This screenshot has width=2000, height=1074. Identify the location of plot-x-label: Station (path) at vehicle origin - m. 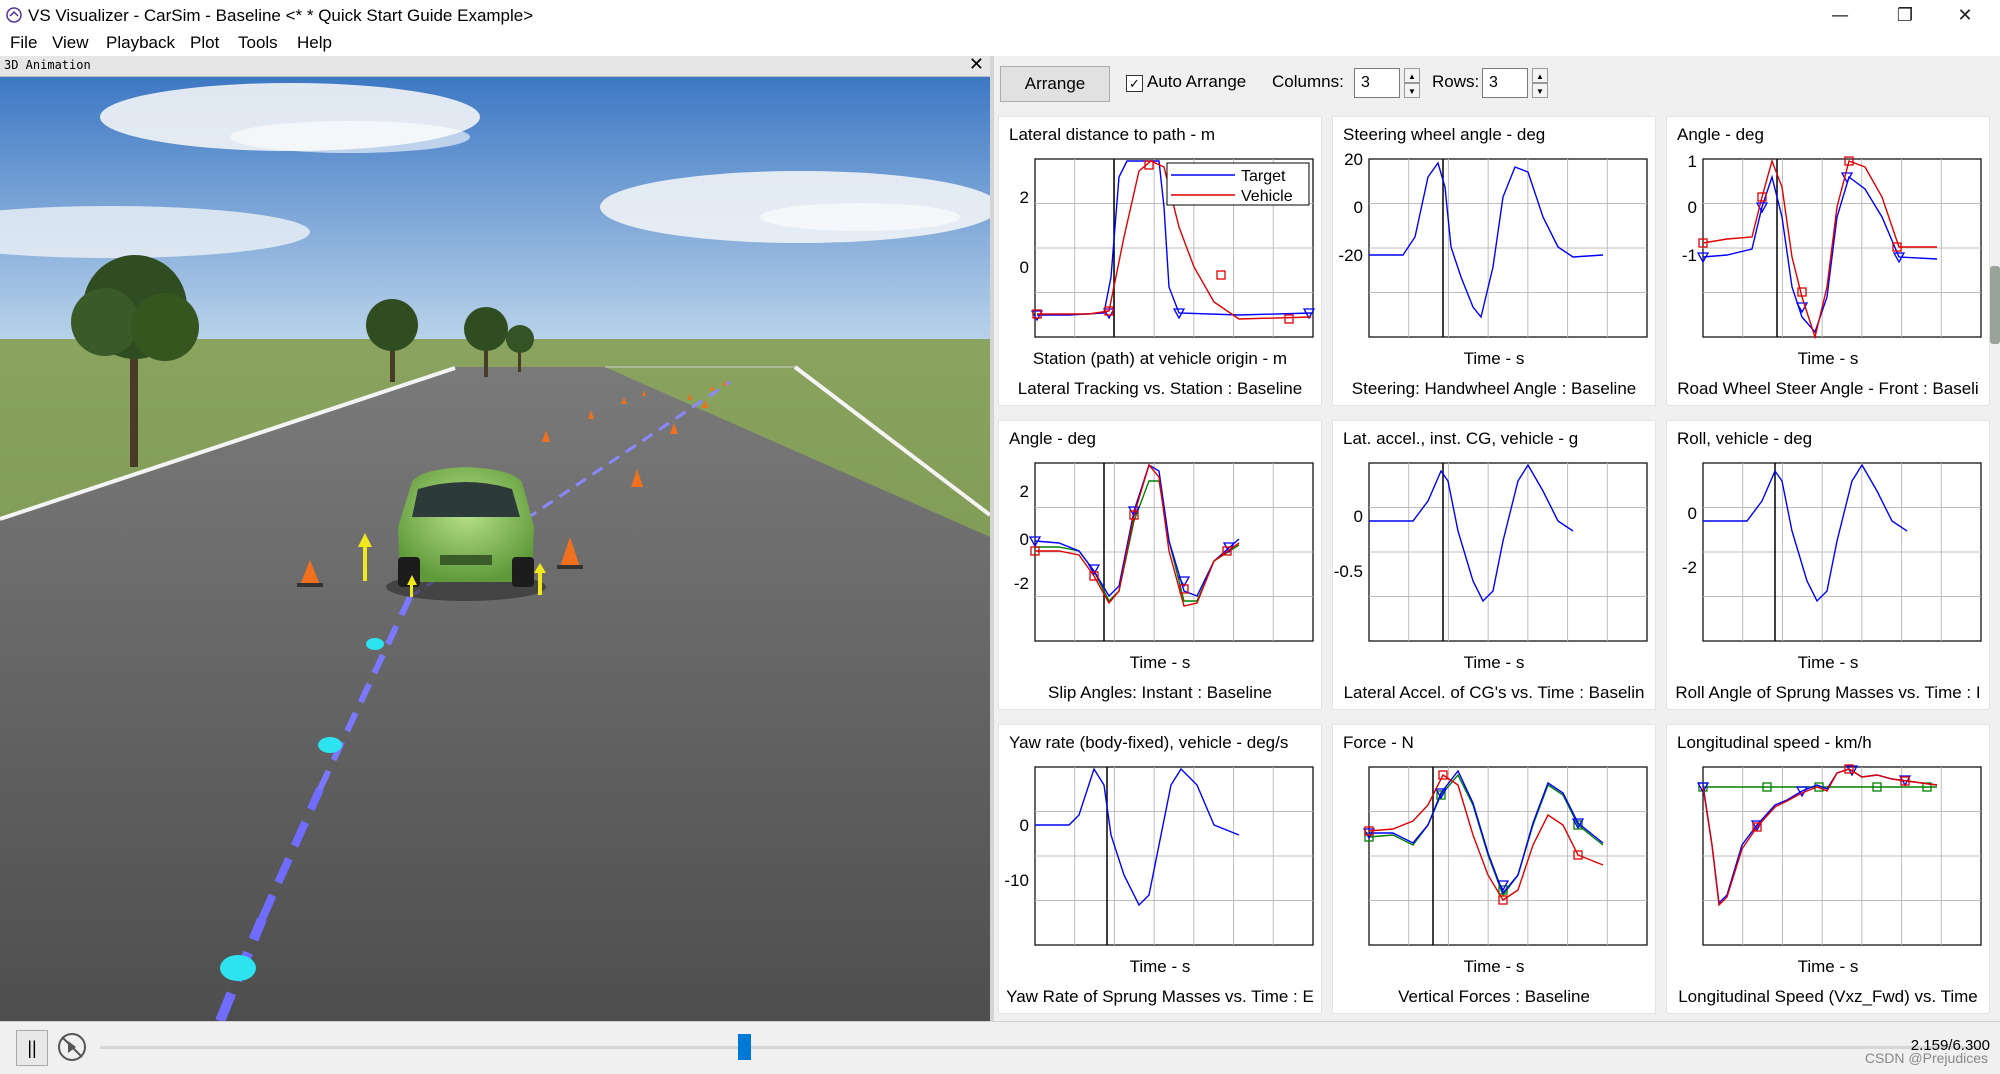
(1160, 358).